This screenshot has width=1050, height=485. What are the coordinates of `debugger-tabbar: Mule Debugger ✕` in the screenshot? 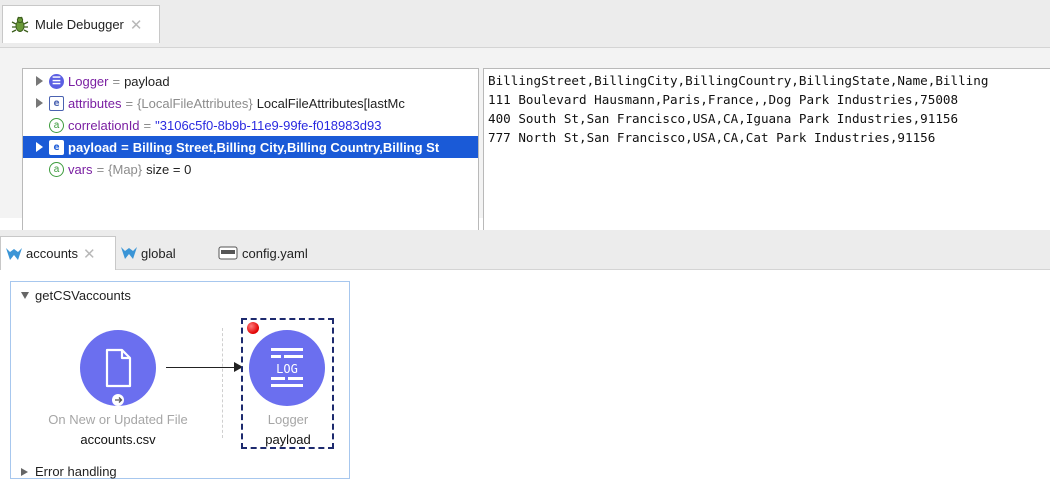 It's located at (525, 24).